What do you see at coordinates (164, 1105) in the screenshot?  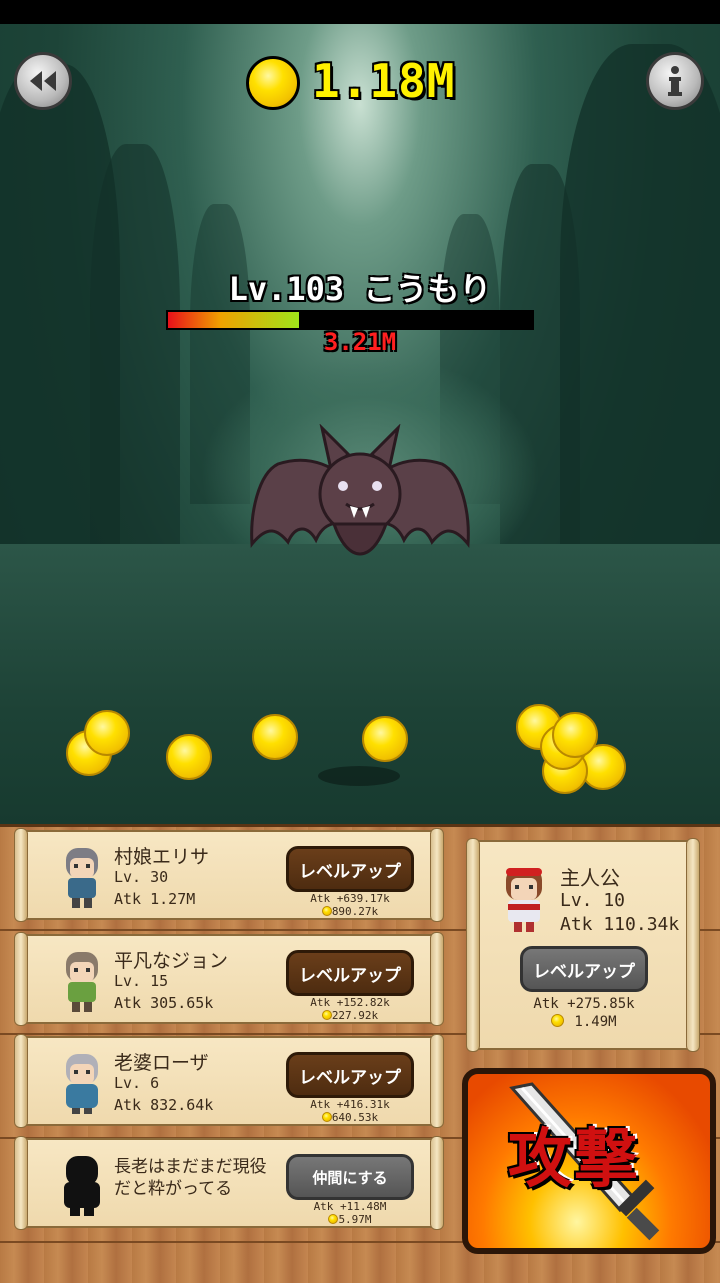 I see `ally-attack: Atk 832.64k` at bounding box center [164, 1105].